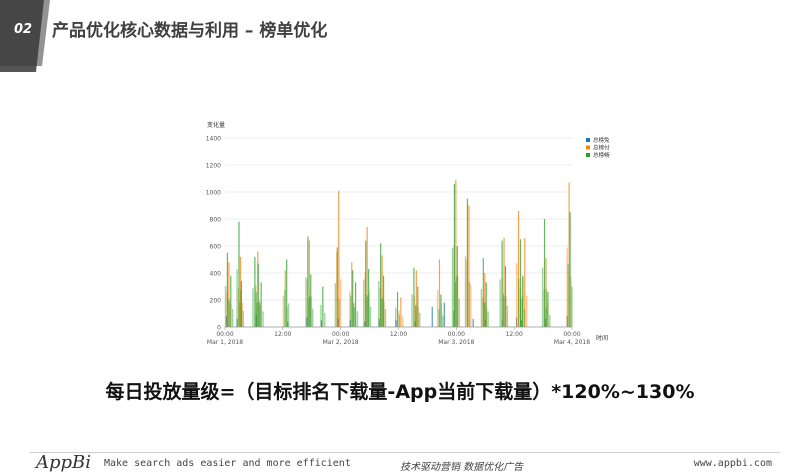 This screenshot has width=800, height=474. Describe the element at coordinates (456, 342) in the screenshot. I see `x-tick-date-label: Mar 3, 2018` at that location.